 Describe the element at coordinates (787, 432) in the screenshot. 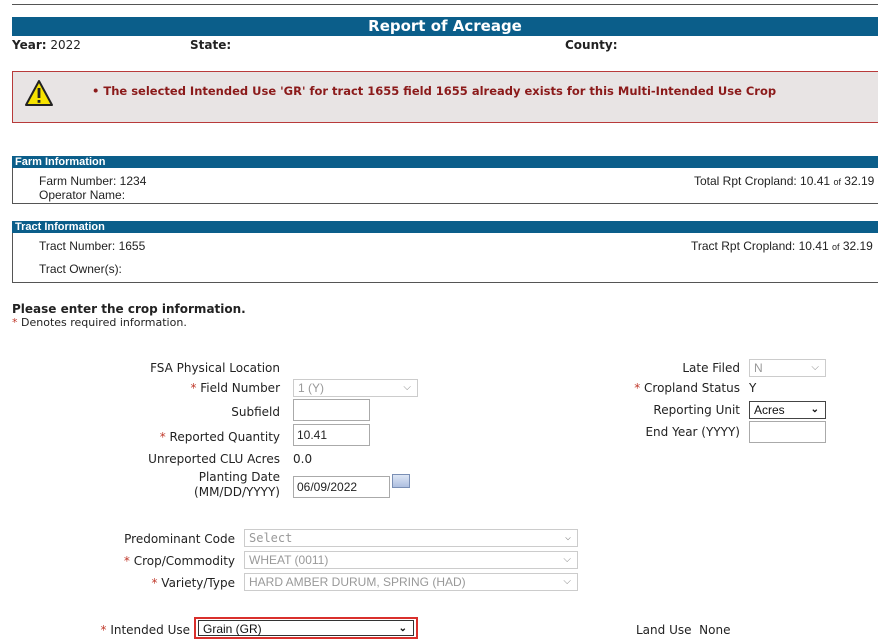

I see `end-year-input` at that location.